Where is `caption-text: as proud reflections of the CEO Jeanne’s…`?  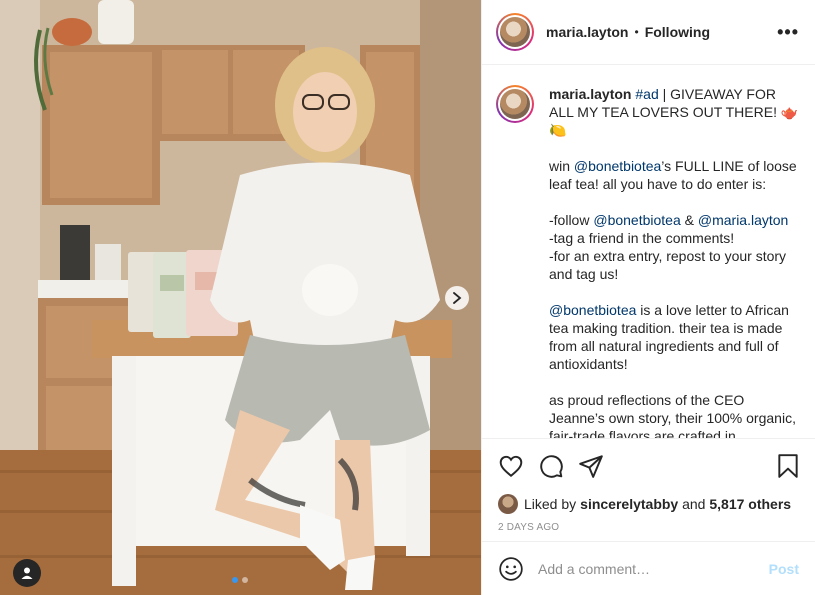 caption-text: as proud reflections of the CEO Jeanne’s… is located at coordinates (672, 415).